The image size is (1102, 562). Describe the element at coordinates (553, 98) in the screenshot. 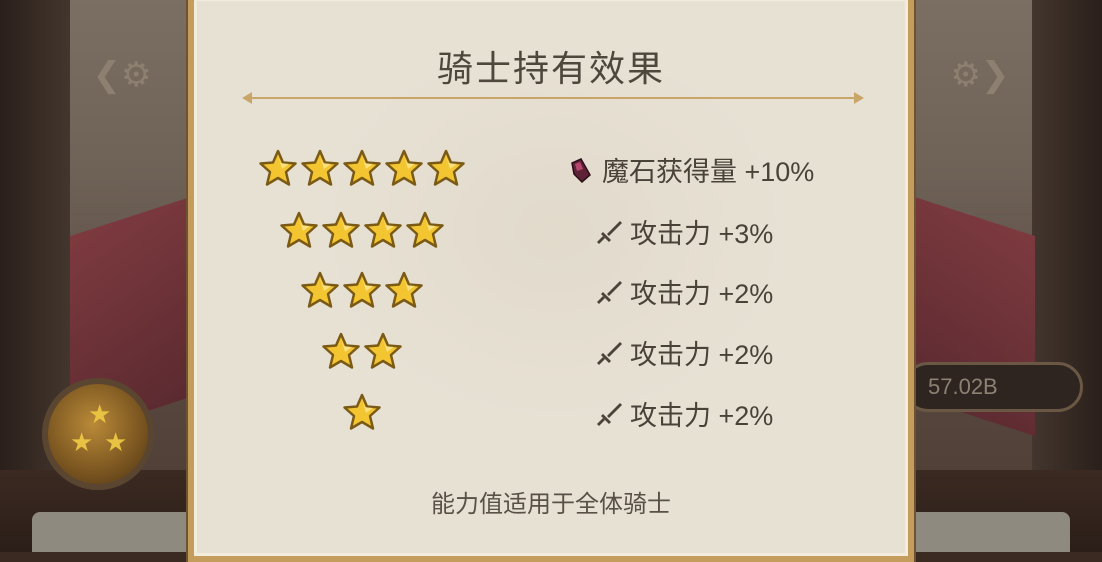

I see `title-divider` at that location.